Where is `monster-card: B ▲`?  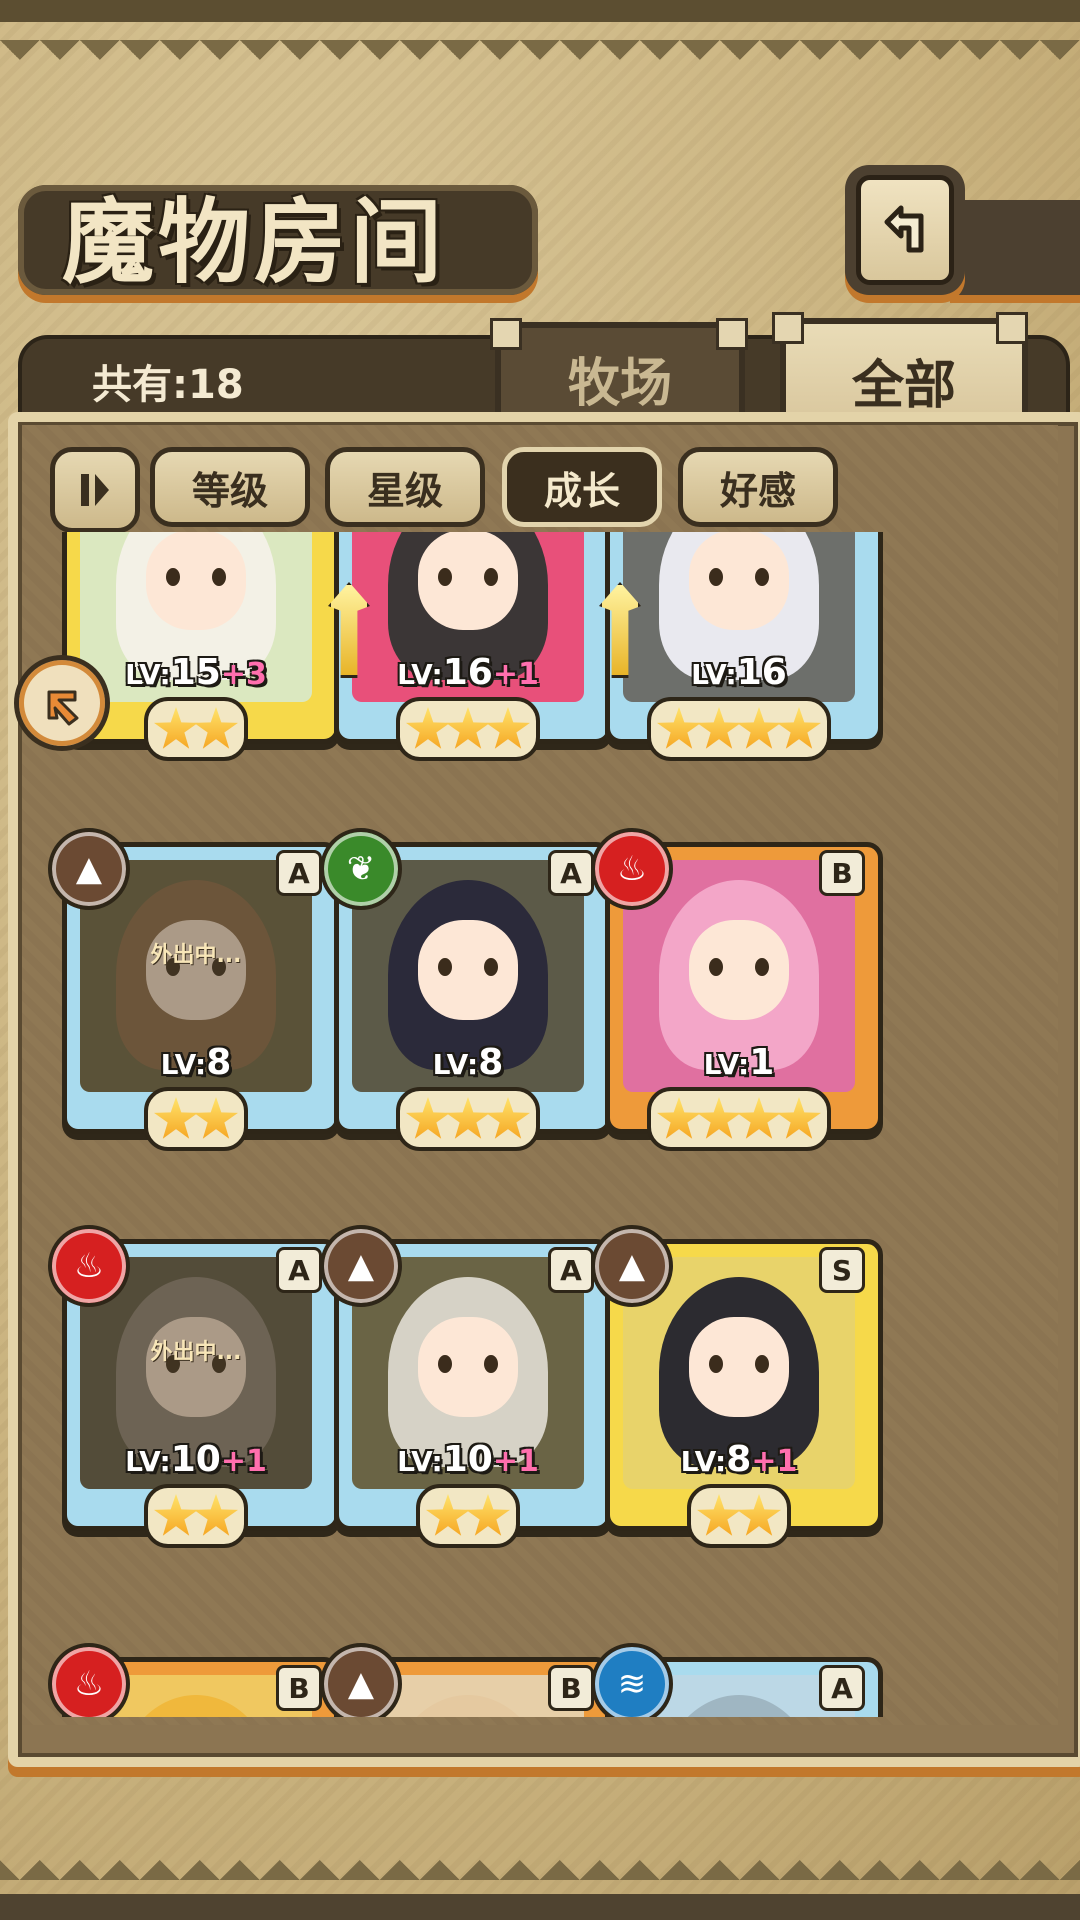 monster-card: B ▲ is located at coordinates (466, 1680).